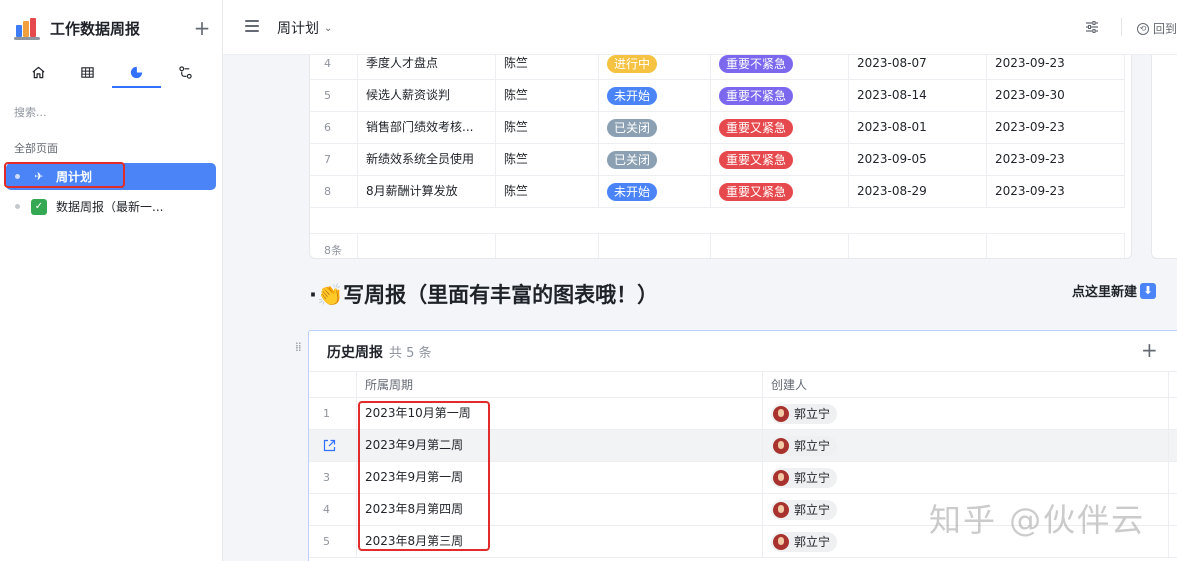 Image resolution: width=1177 pixels, height=561 pixels. What do you see at coordinates (918, 127) in the screenshot?
I see `plan-cell-start: 2023-08-01` at bounding box center [918, 127].